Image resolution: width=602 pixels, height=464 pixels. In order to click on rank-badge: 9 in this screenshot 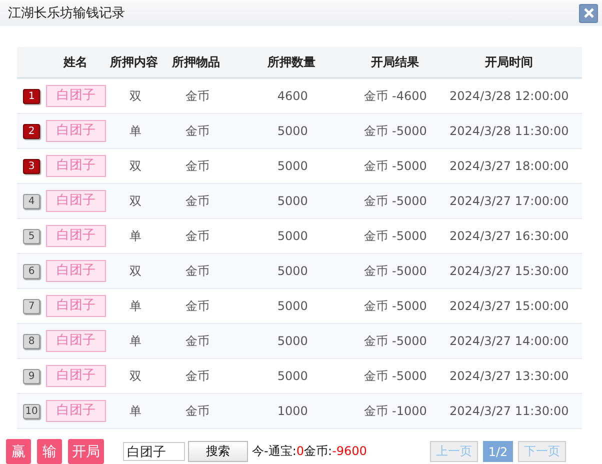, I will do `click(31, 376)`.